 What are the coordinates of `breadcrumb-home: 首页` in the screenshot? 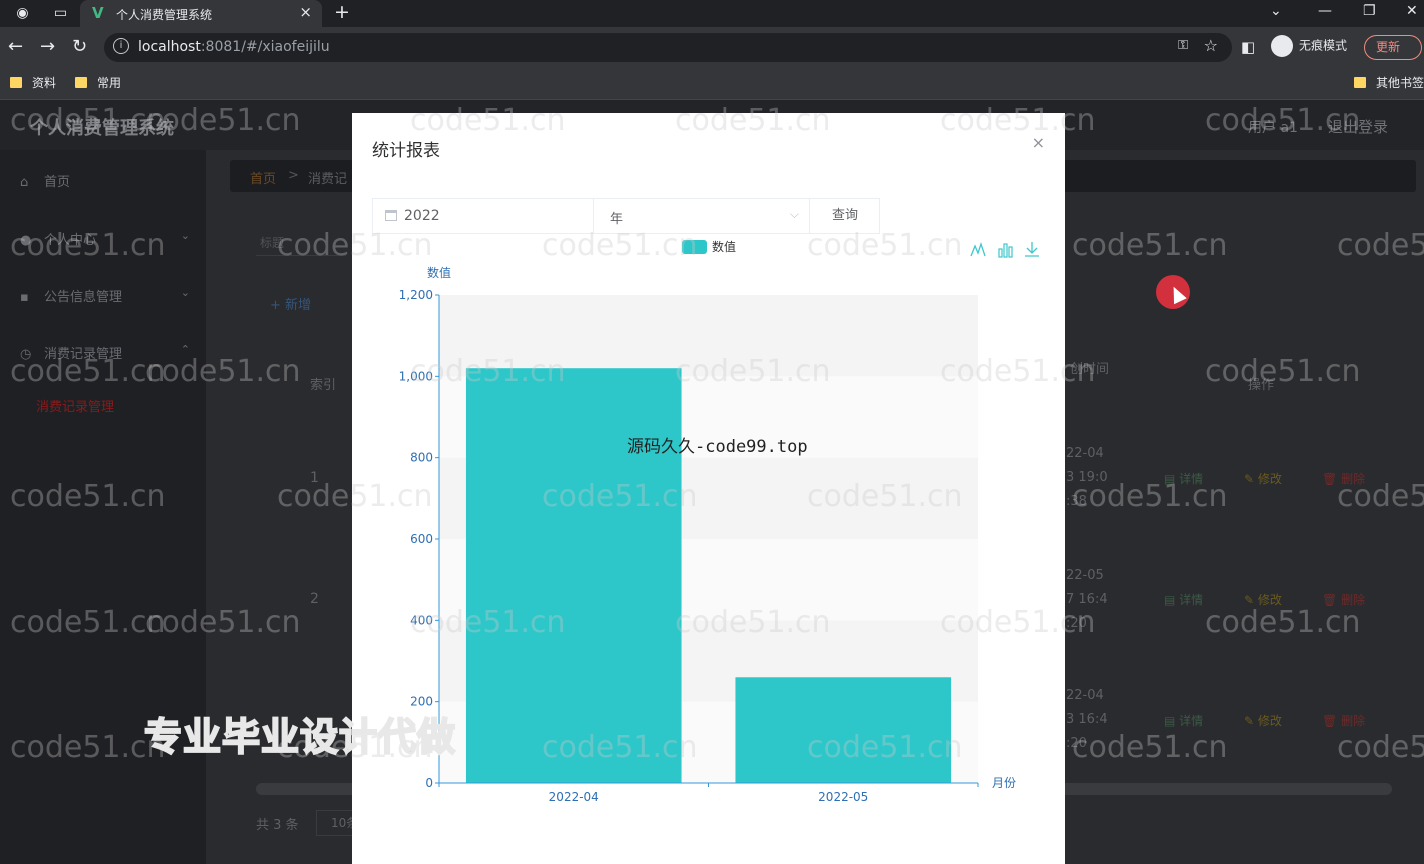 It's located at (263, 177).